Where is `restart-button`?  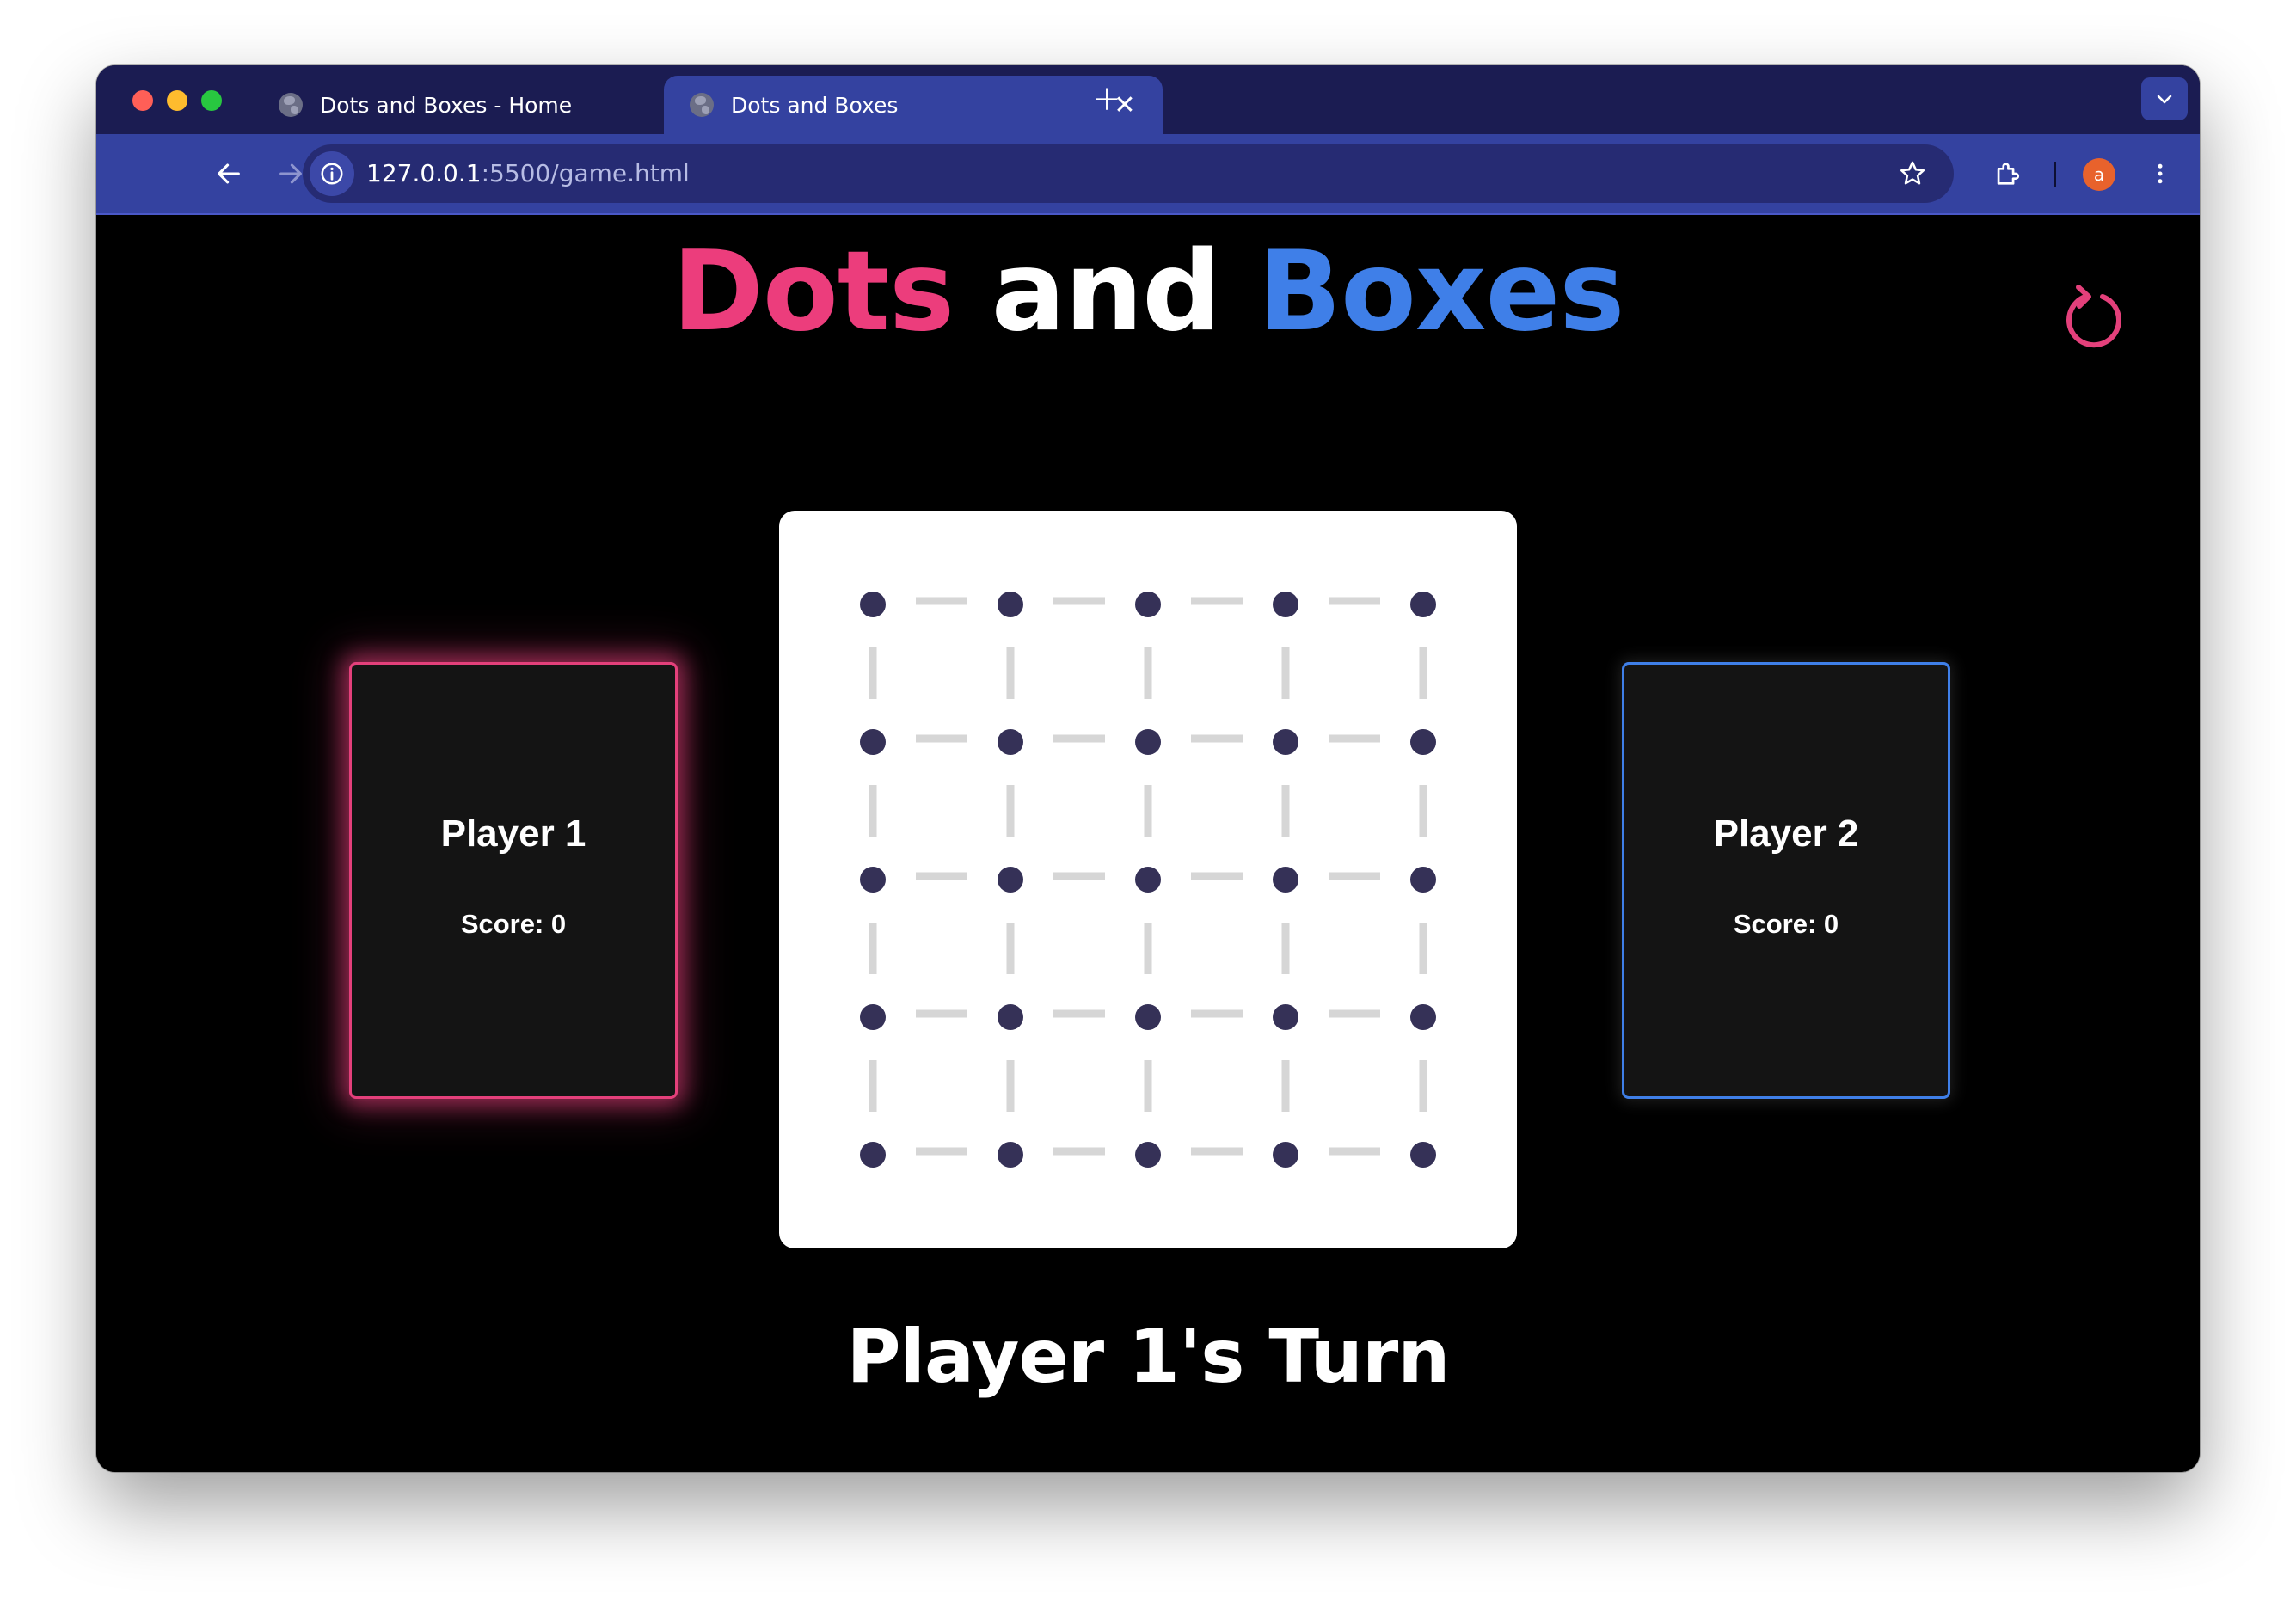 restart-button is located at coordinates (2094, 315).